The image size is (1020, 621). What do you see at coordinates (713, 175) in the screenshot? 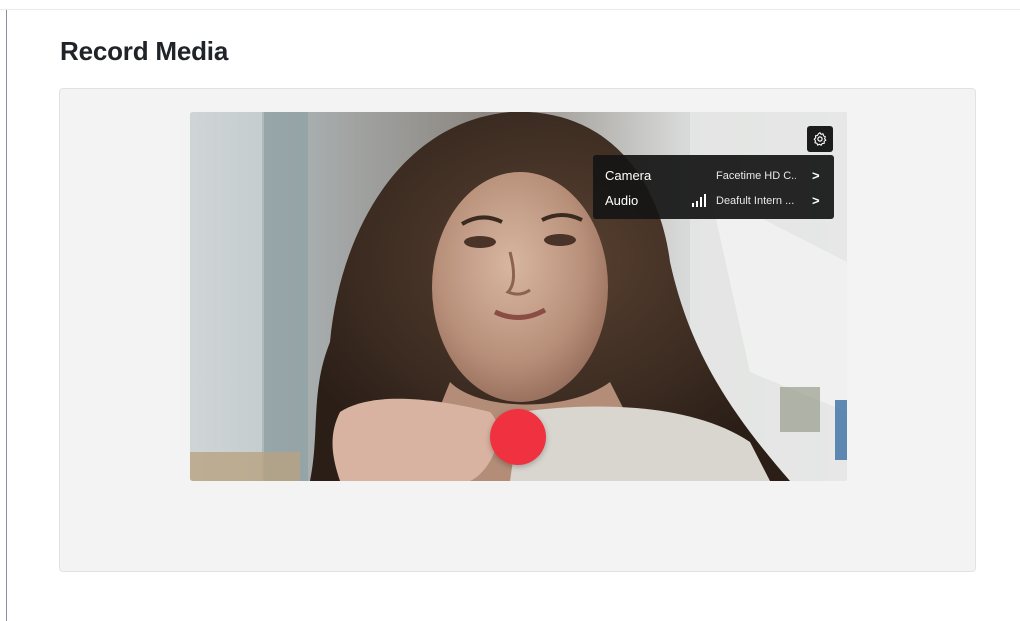
I see `menu-item-camera: Camera Facetime HD C... >` at bounding box center [713, 175].